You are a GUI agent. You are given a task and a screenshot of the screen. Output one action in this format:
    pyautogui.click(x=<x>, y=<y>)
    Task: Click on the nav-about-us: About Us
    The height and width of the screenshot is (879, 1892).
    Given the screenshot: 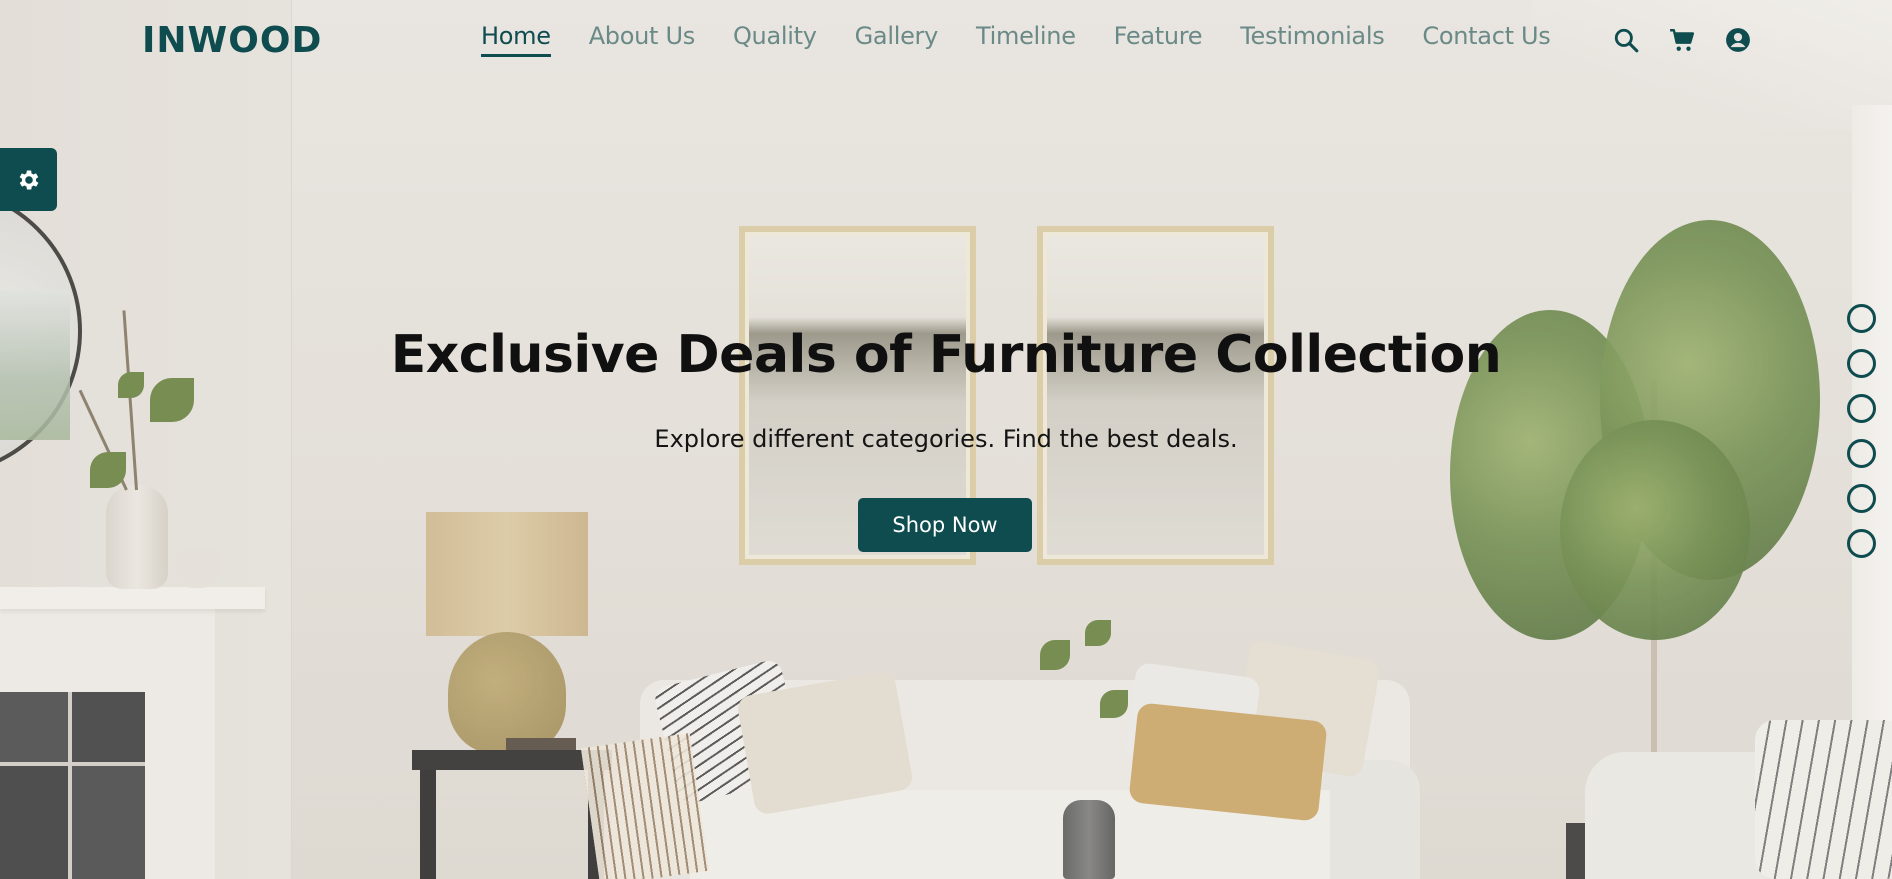 What is the action you would take?
    pyautogui.click(x=642, y=39)
    